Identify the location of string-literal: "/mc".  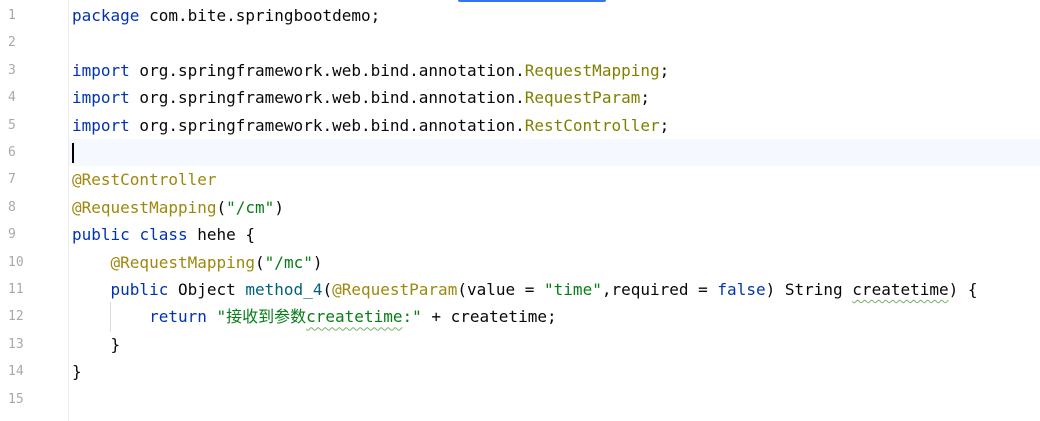
(288, 262).